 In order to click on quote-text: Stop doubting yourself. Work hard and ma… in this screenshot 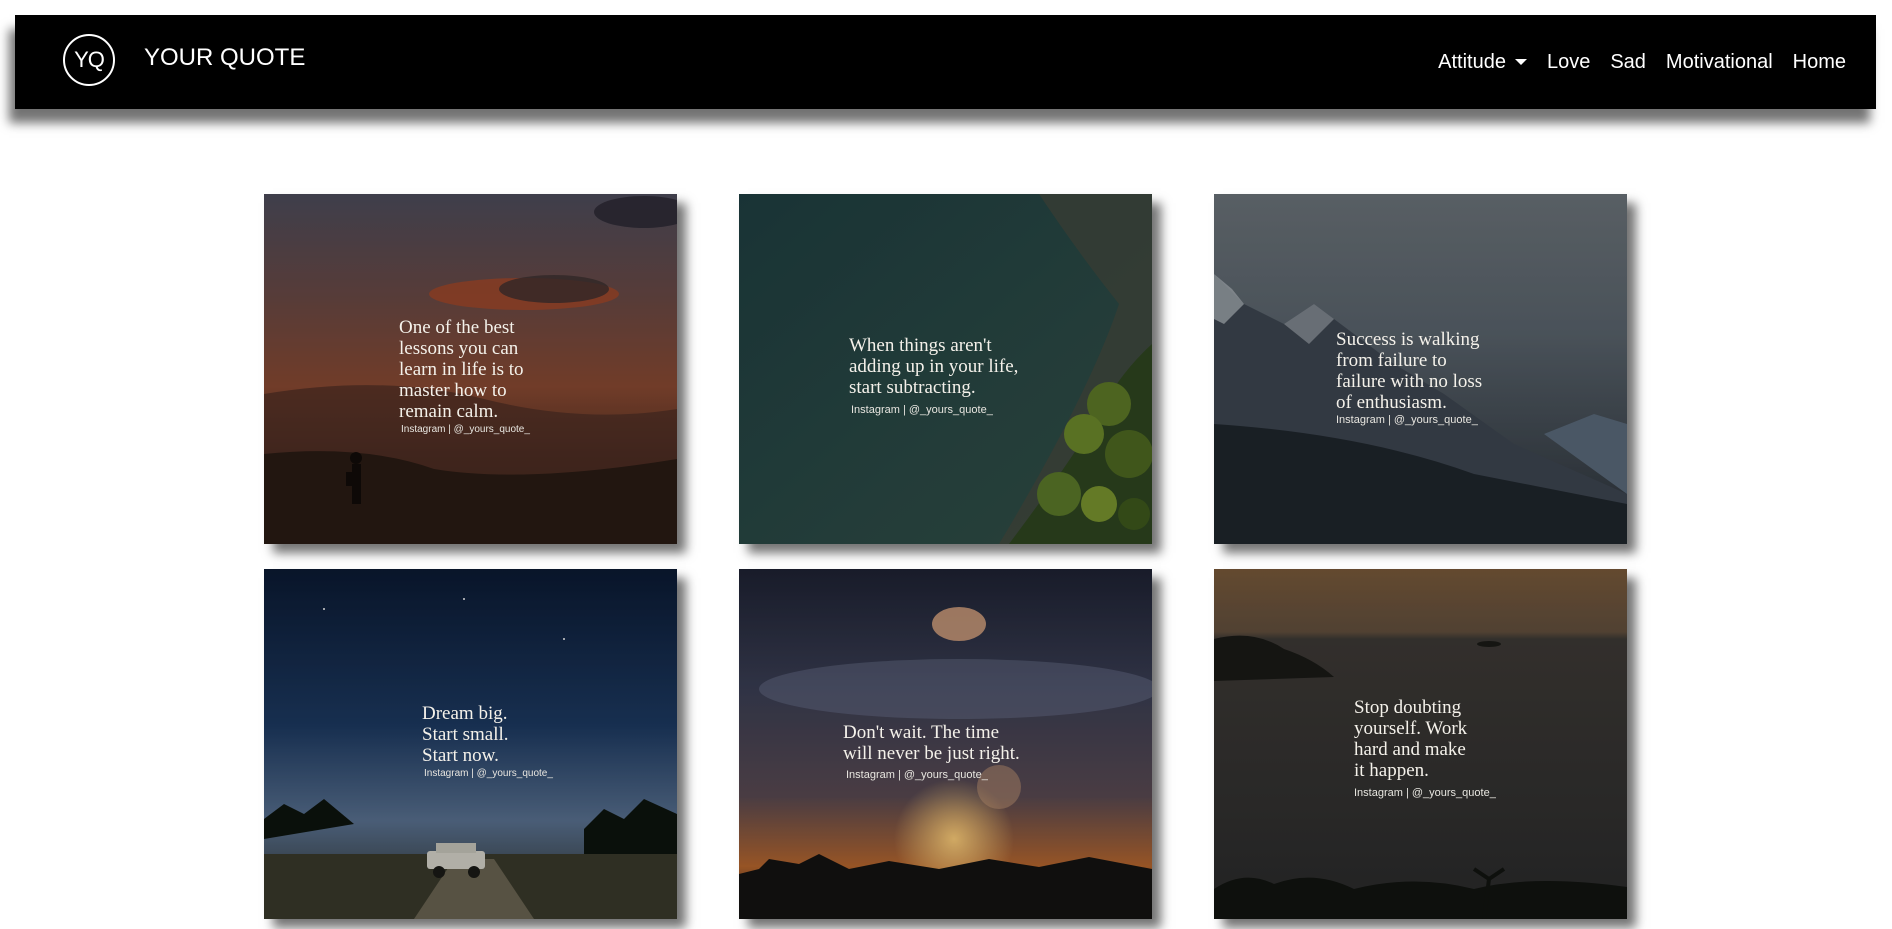, I will do `click(1411, 739)`.